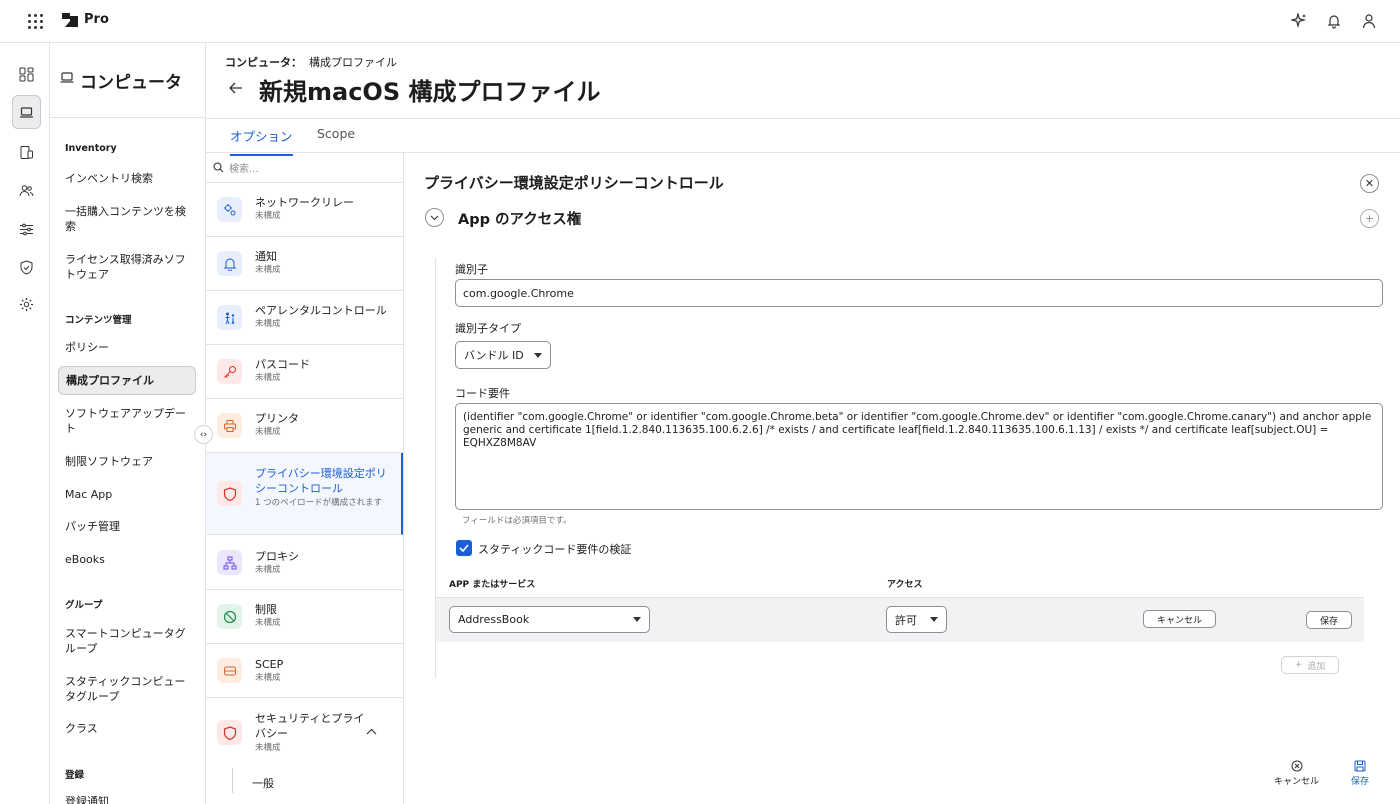 The height and width of the screenshot is (804, 1400). What do you see at coordinates (906, 620) in the screenshot?
I see `access-value: 許可` at bounding box center [906, 620].